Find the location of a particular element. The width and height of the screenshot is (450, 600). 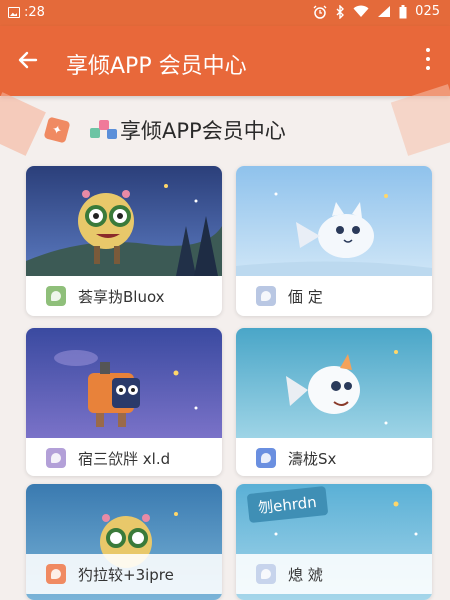

image-icon is located at coordinates (14, 12).